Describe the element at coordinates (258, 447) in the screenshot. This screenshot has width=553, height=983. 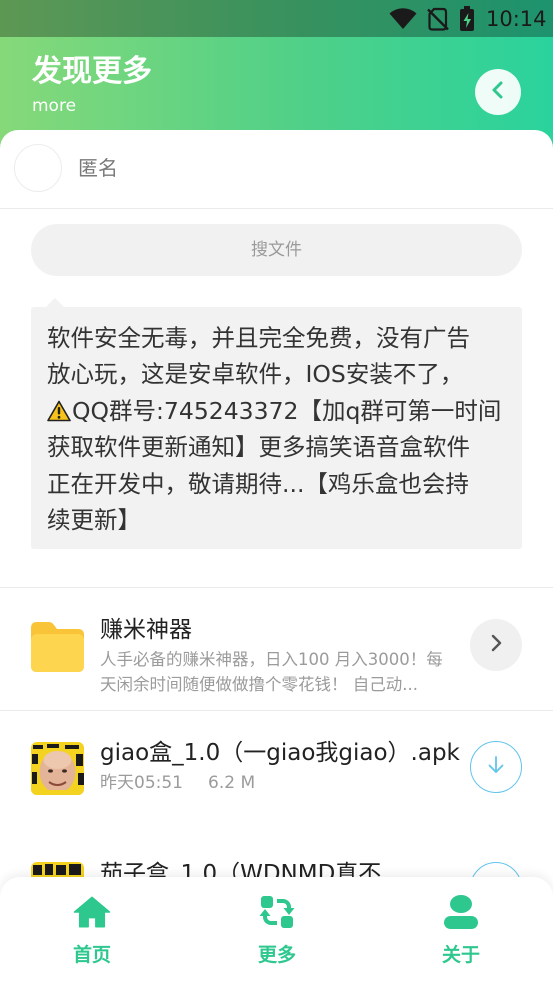
I see `notice-line: 获取软件更新通知】更多搞笑语音盒软件` at that location.